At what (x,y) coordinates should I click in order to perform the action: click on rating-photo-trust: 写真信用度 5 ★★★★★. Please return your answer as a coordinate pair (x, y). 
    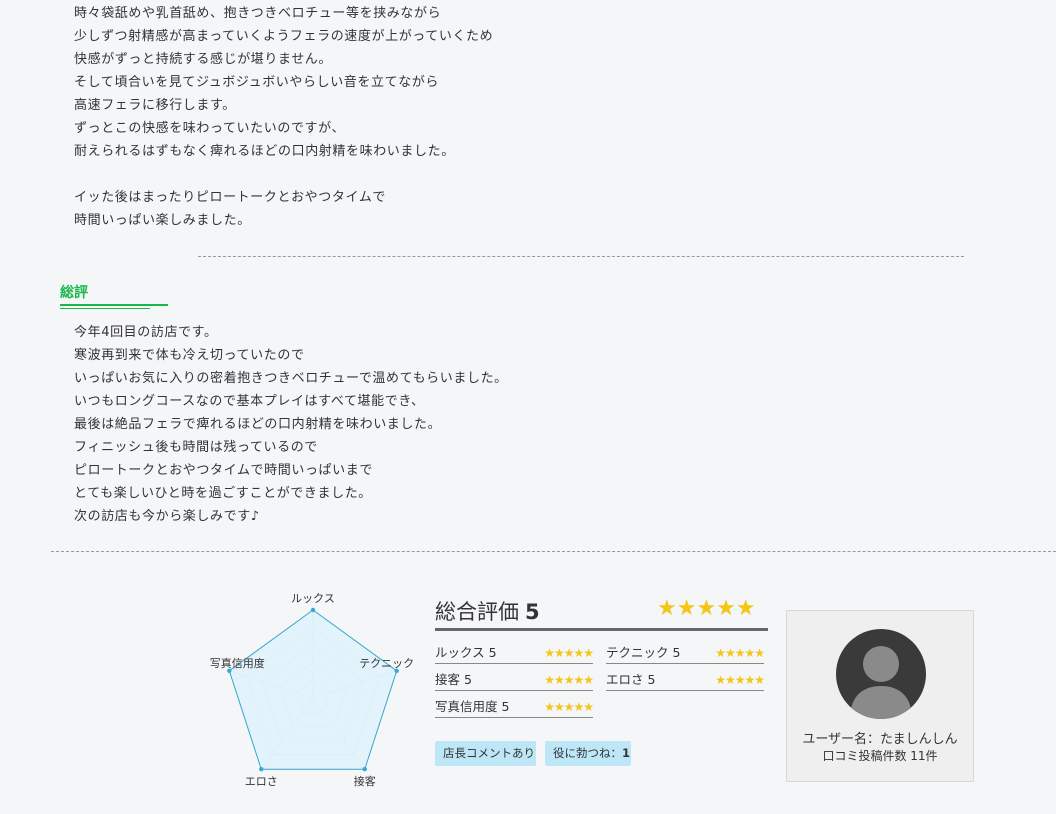
    Looking at the image, I should click on (514, 706).